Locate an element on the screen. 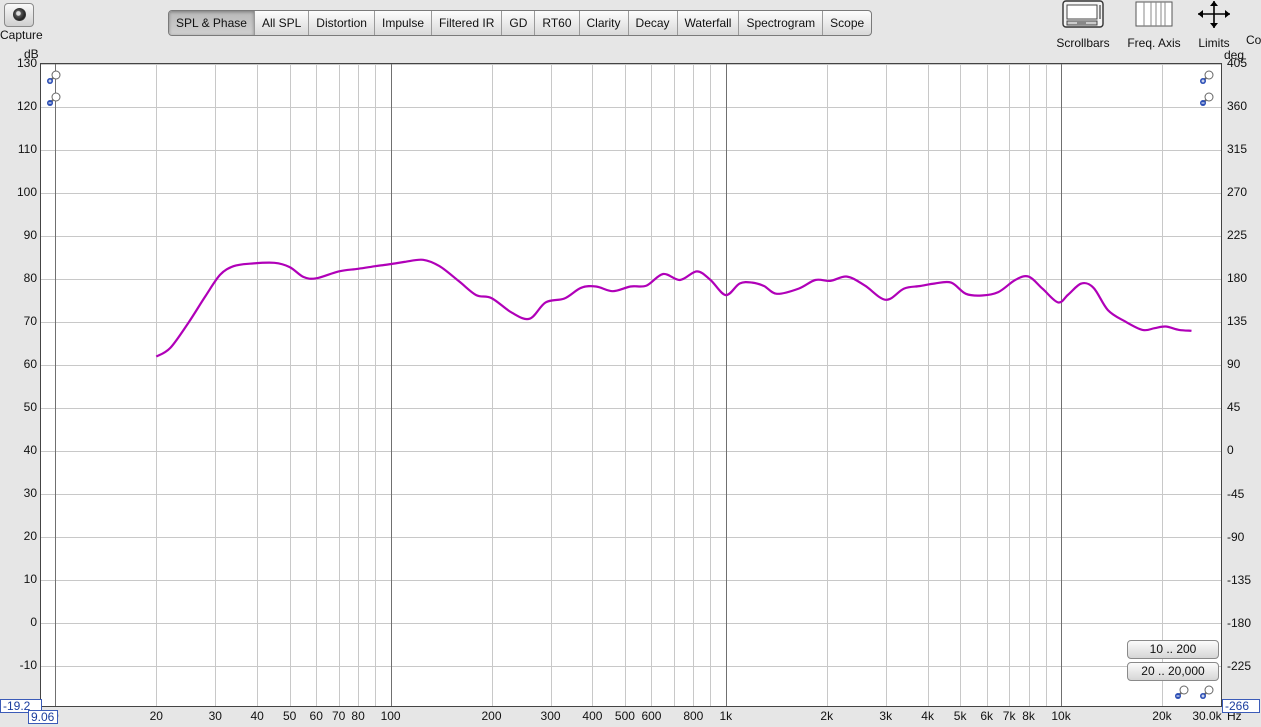 The width and height of the screenshot is (1261, 727). y-tick-label: 40 is located at coordinates (30, 450).